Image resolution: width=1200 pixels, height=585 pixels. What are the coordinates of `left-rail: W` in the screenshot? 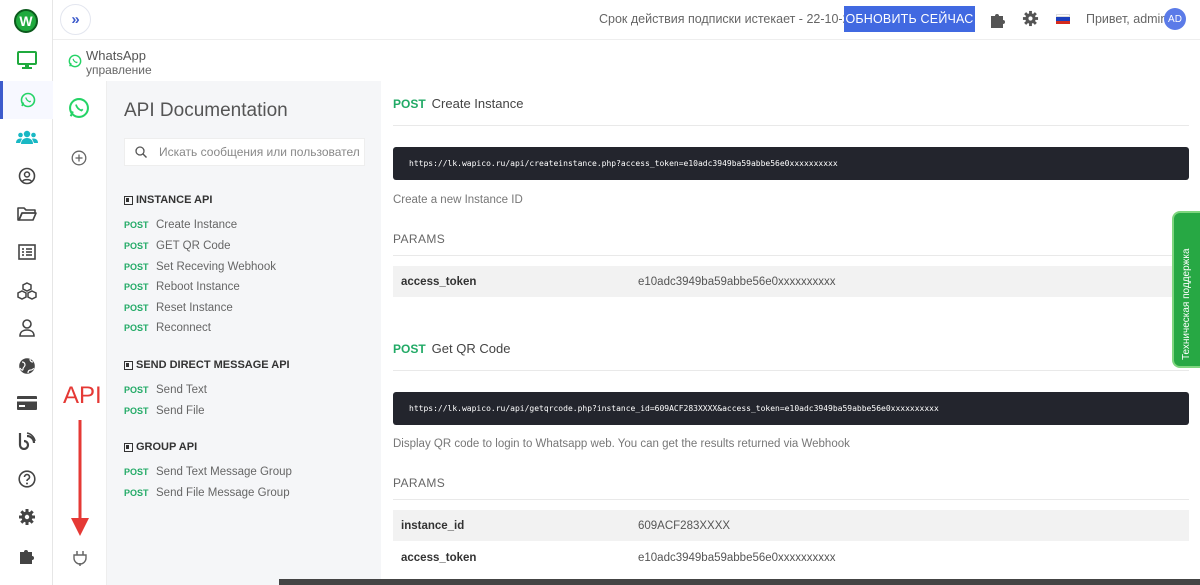 It's located at (26, 292).